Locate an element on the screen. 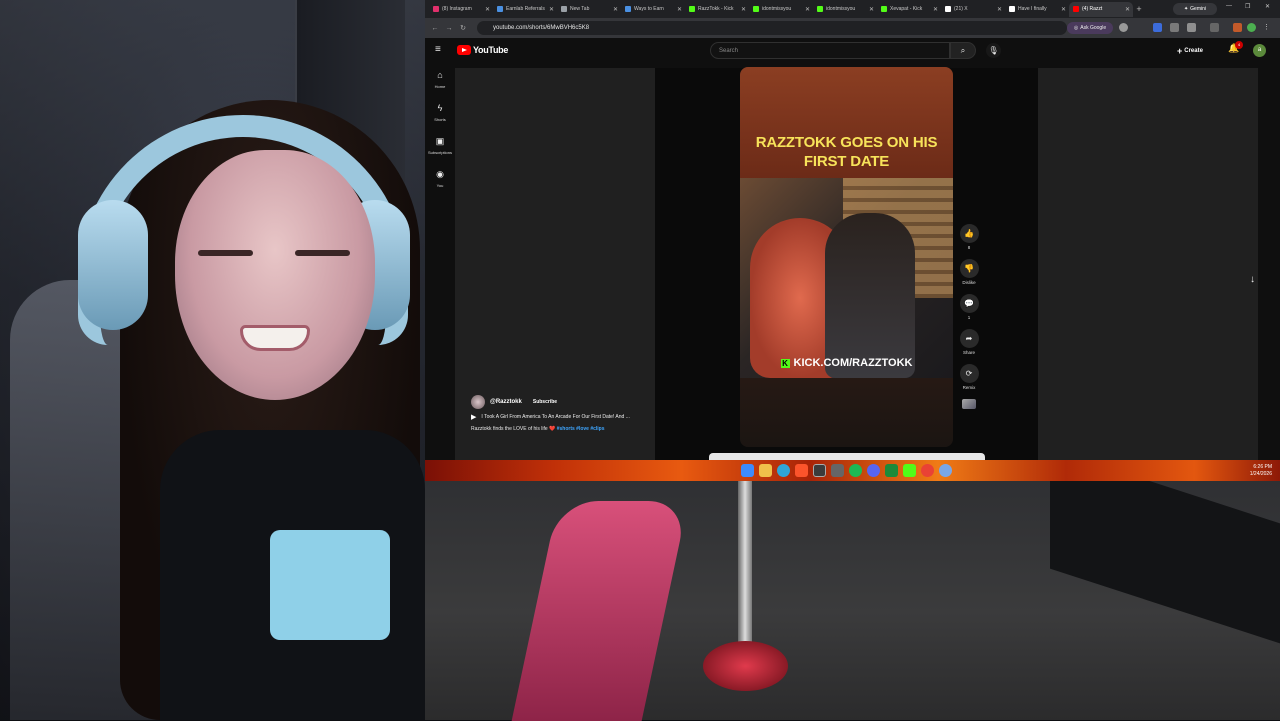 The width and height of the screenshot is (1280, 721). new-tab-button: + is located at coordinates (1139, 9).